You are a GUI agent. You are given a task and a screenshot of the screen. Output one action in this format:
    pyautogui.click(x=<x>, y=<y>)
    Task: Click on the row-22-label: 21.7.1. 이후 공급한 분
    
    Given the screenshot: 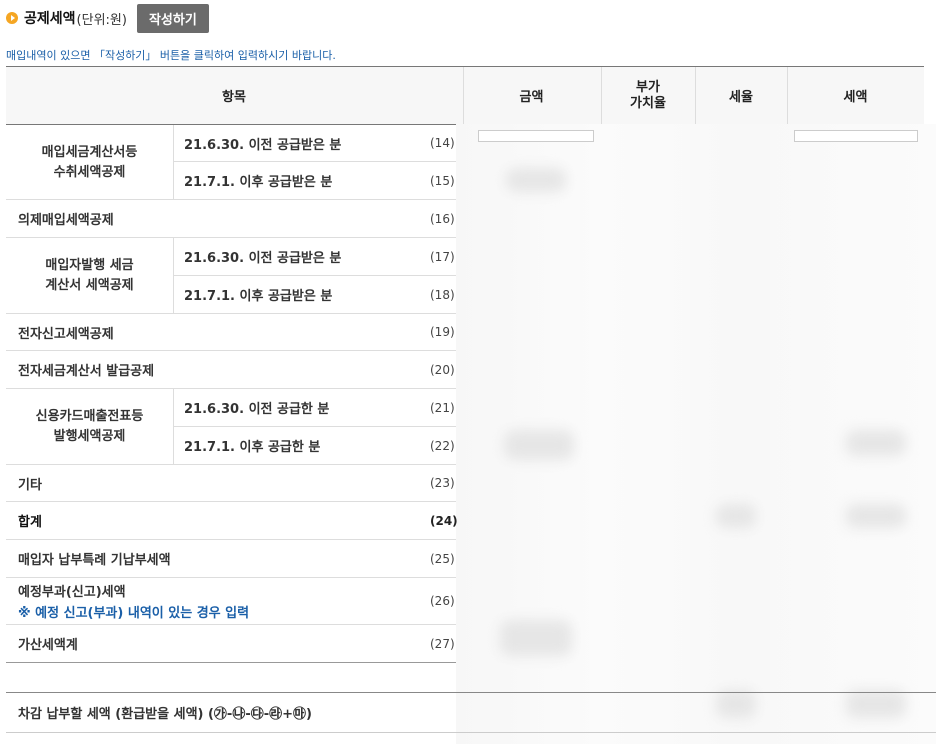 What is the action you would take?
    pyautogui.click(x=252, y=447)
    